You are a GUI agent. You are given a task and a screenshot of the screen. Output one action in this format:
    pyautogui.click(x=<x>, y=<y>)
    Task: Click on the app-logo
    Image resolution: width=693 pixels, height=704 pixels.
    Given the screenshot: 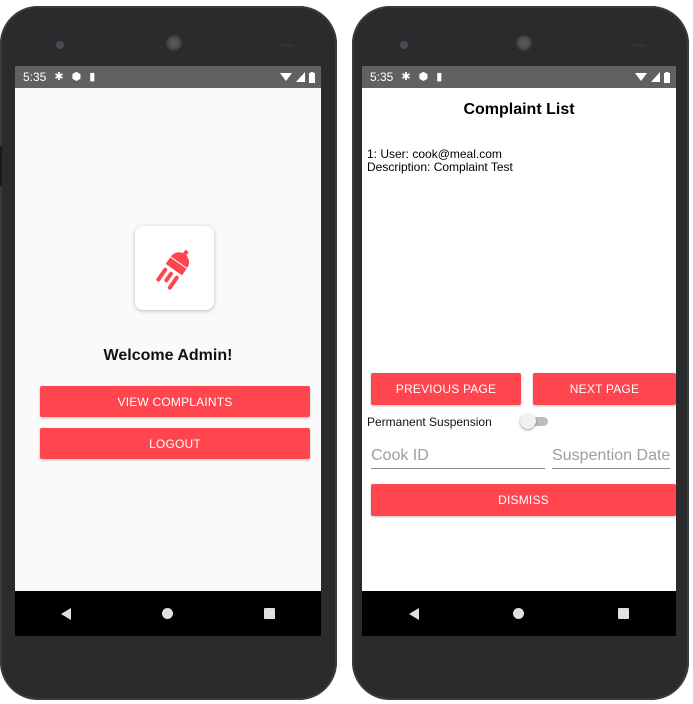 What is the action you would take?
    pyautogui.click(x=174, y=268)
    